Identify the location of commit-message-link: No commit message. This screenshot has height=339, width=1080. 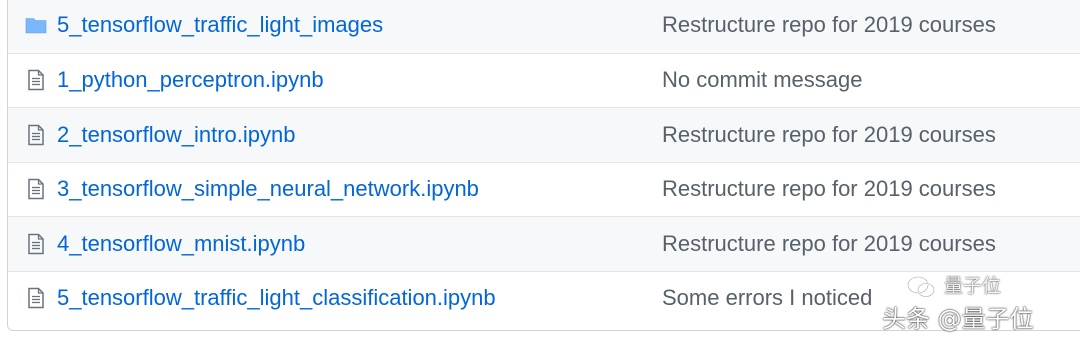
(762, 80).